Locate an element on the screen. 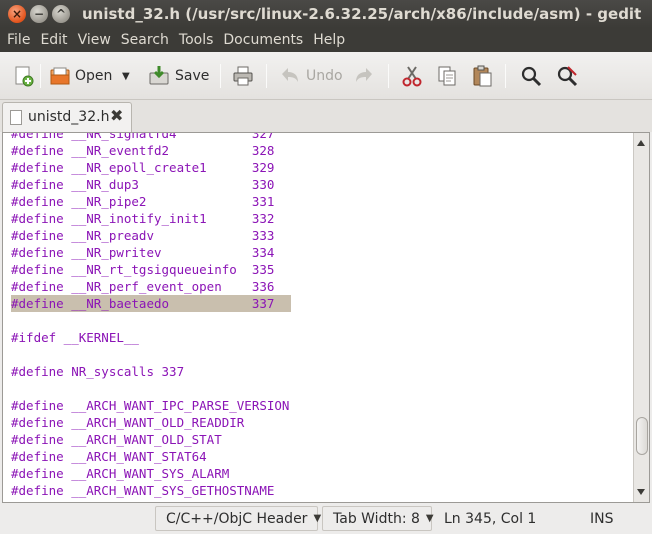  redo-icon is located at coordinates (364, 75).